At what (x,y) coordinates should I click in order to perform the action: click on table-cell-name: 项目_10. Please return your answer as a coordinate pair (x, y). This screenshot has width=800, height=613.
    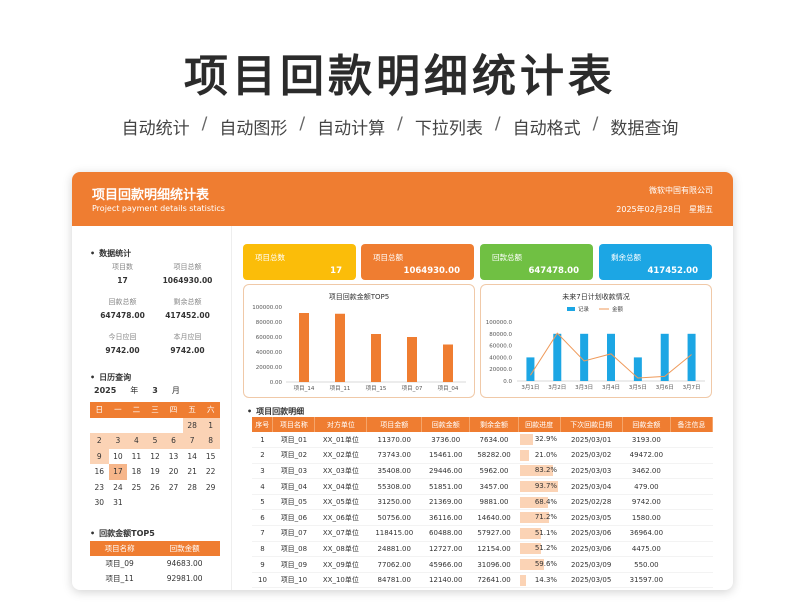
    Looking at the image, I should click on (293, 580).